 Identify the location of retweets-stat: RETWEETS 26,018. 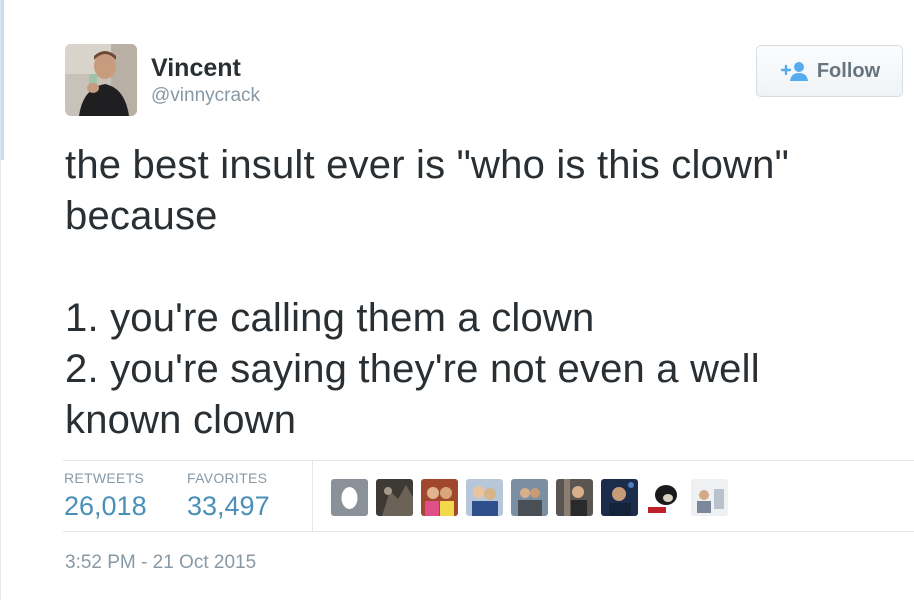
(105, 496).